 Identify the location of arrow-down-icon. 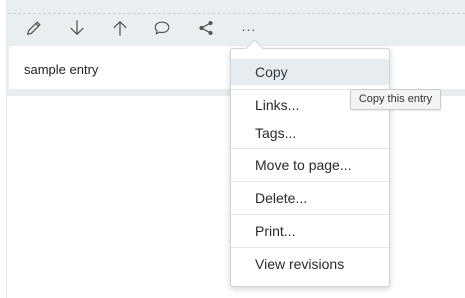
(77, 27).